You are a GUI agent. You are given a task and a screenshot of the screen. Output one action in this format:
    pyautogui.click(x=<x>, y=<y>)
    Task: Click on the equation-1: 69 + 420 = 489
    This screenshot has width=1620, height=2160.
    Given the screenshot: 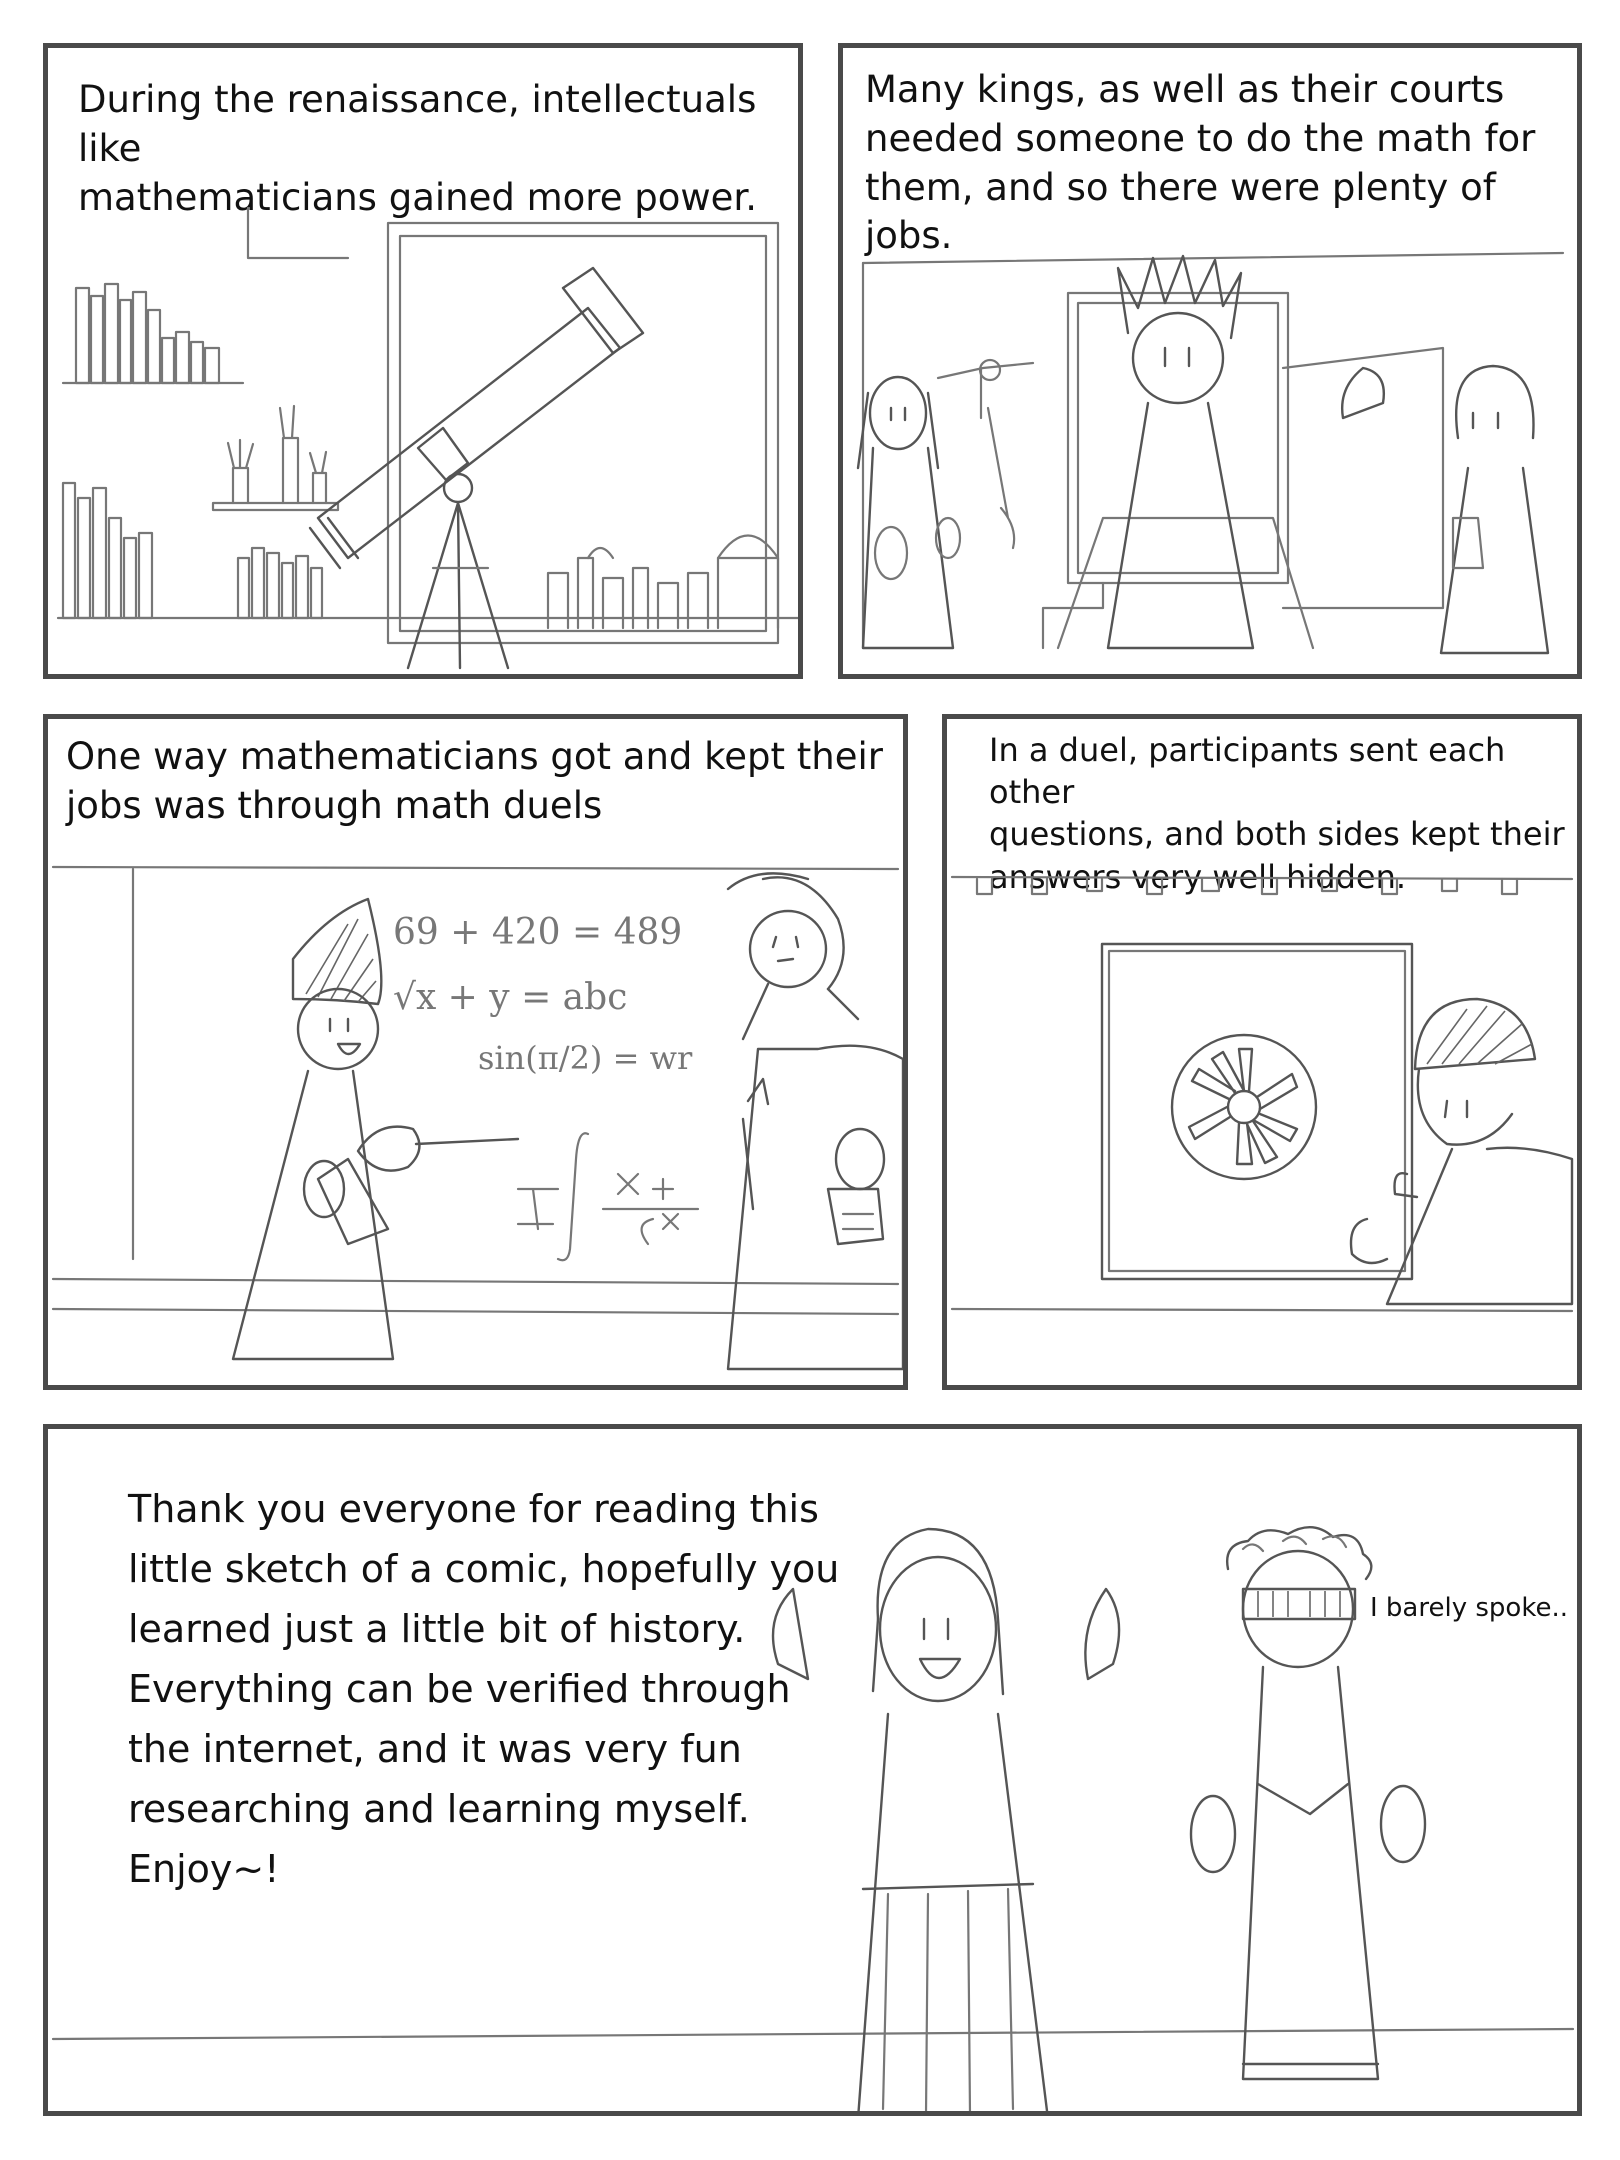 What is the action you would take?
    pyautogui.click(x=537, y=932)
    